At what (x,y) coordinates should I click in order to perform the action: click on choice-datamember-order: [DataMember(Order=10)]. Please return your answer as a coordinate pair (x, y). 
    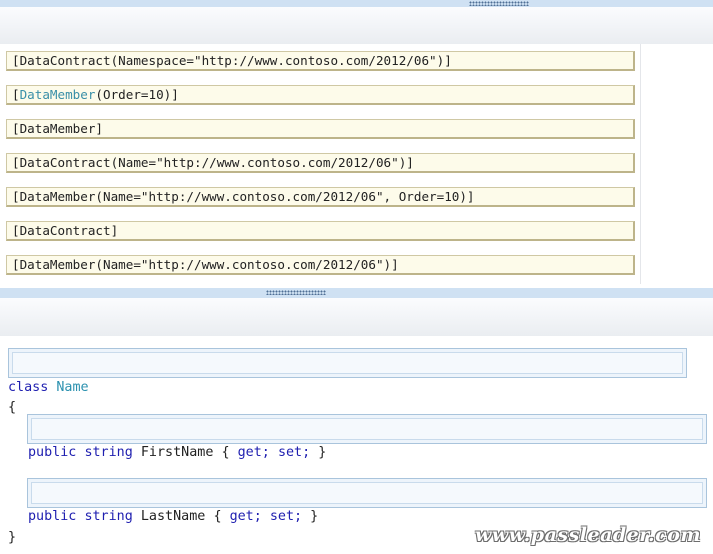
    Looking at the image, I should click on (320, 95).